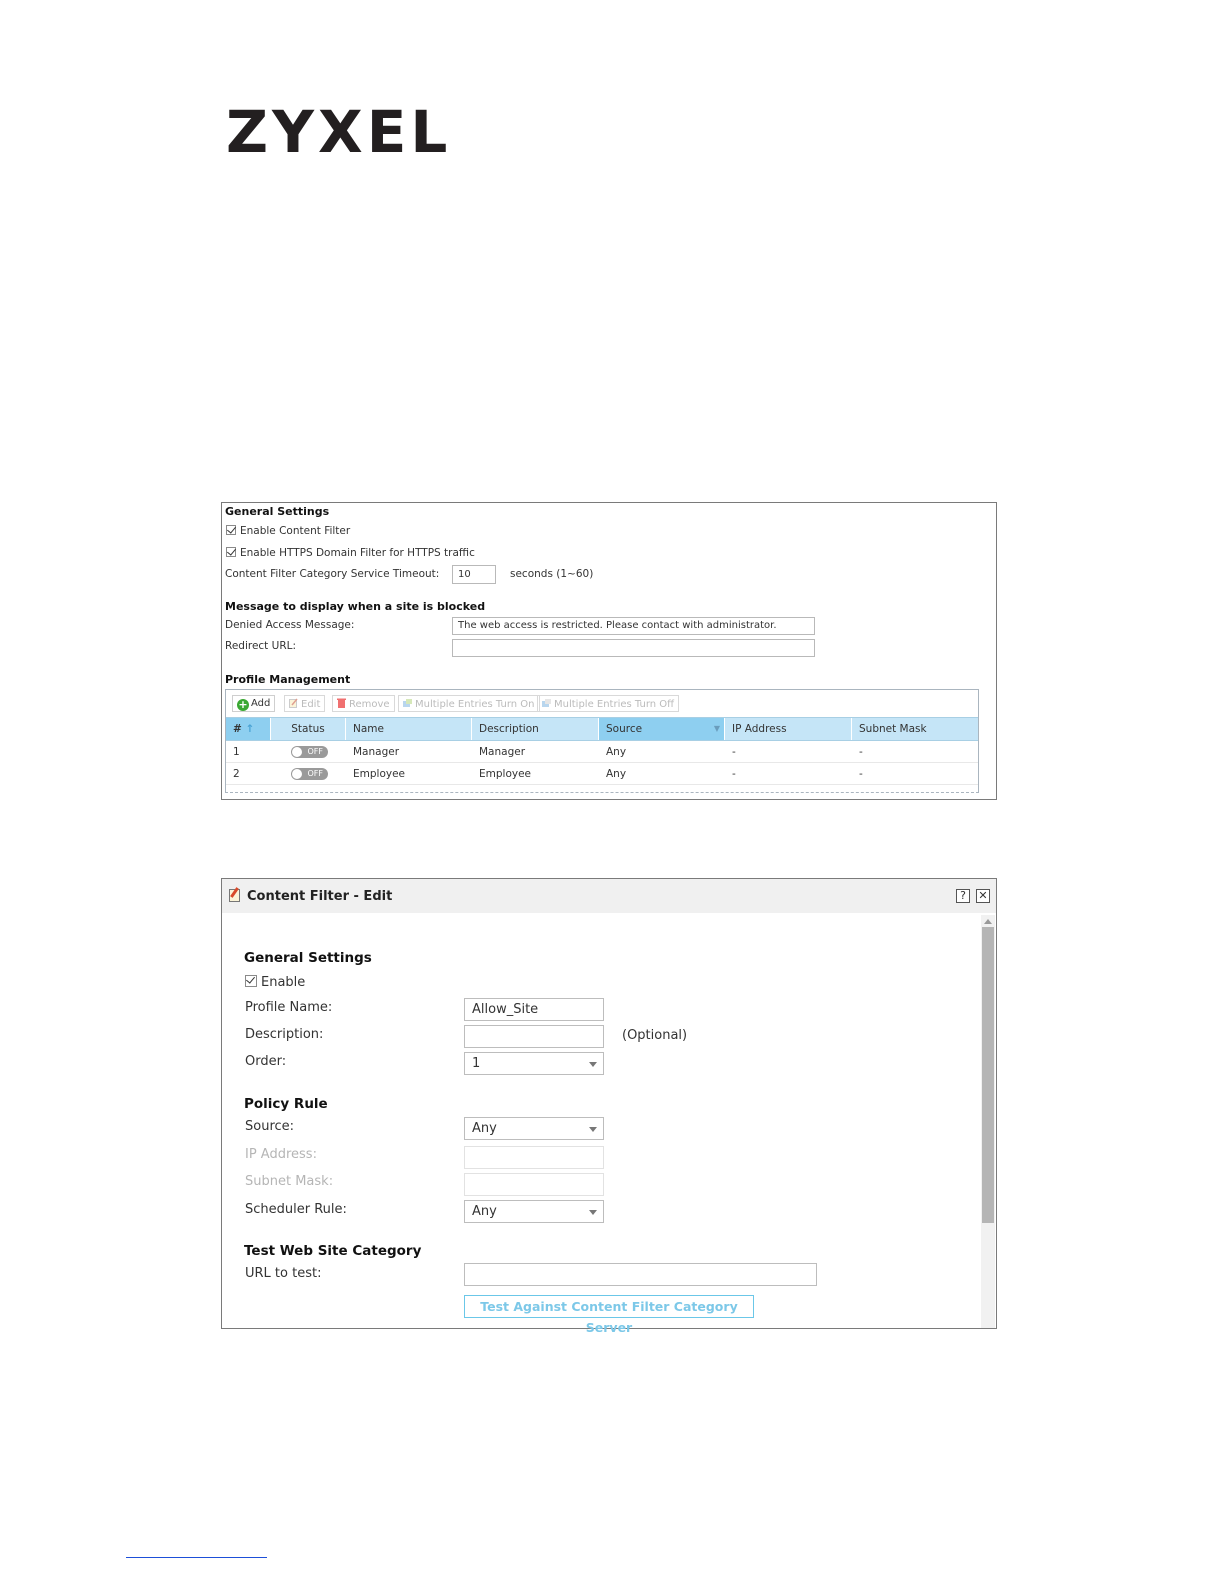  What do you see at coordinates (963, 896) in the screenshot?
I see `help-icon: ?` at bounding box center [963, 896].